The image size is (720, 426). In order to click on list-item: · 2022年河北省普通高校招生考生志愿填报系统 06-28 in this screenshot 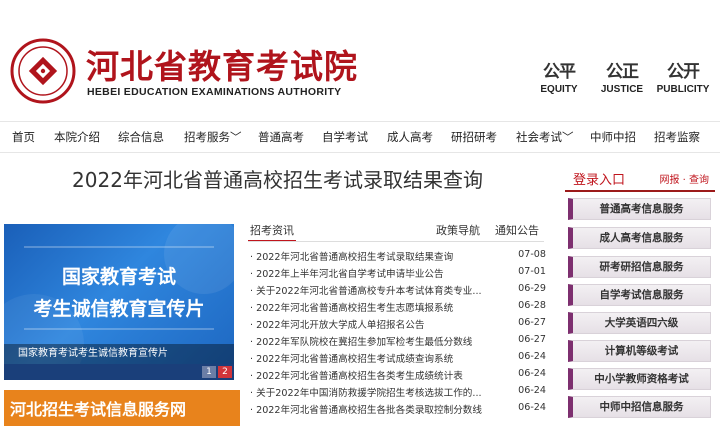, I will do `click(398, 308)`.